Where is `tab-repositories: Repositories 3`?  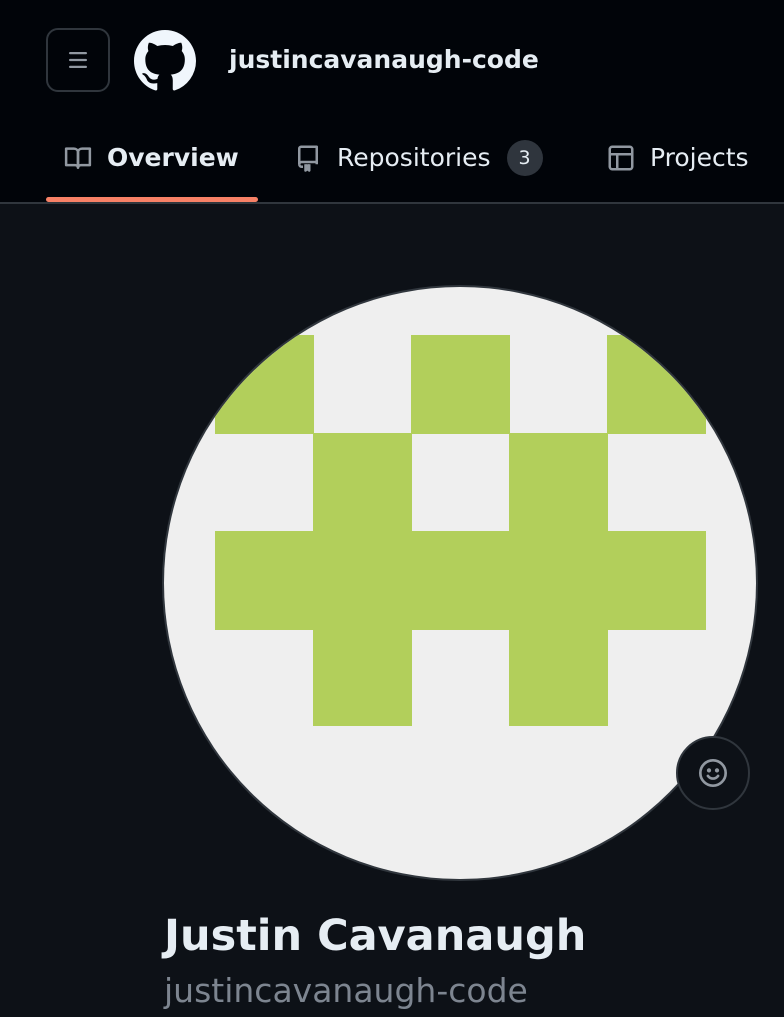
tab-repositories: Repositories 3 is located at coordinates (418, 158).